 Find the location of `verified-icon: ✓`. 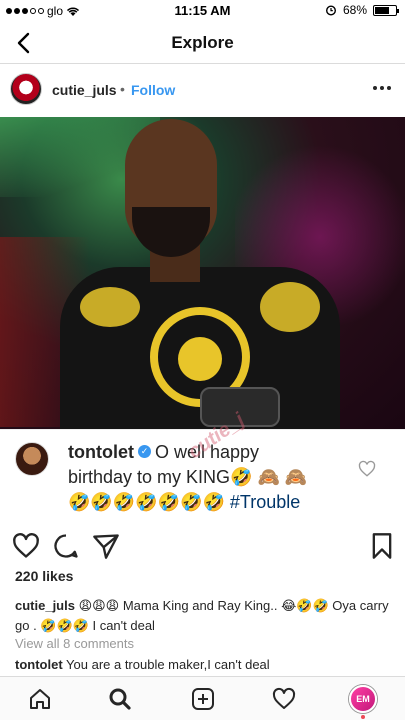

verified-icon: ✓ is located at coordinates (144, 451).